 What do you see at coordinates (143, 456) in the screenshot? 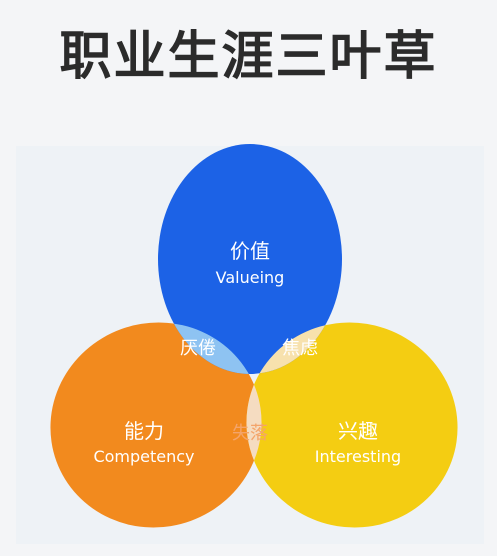
I see `competency-label-en: Competency` at bounding box center [143, 456].